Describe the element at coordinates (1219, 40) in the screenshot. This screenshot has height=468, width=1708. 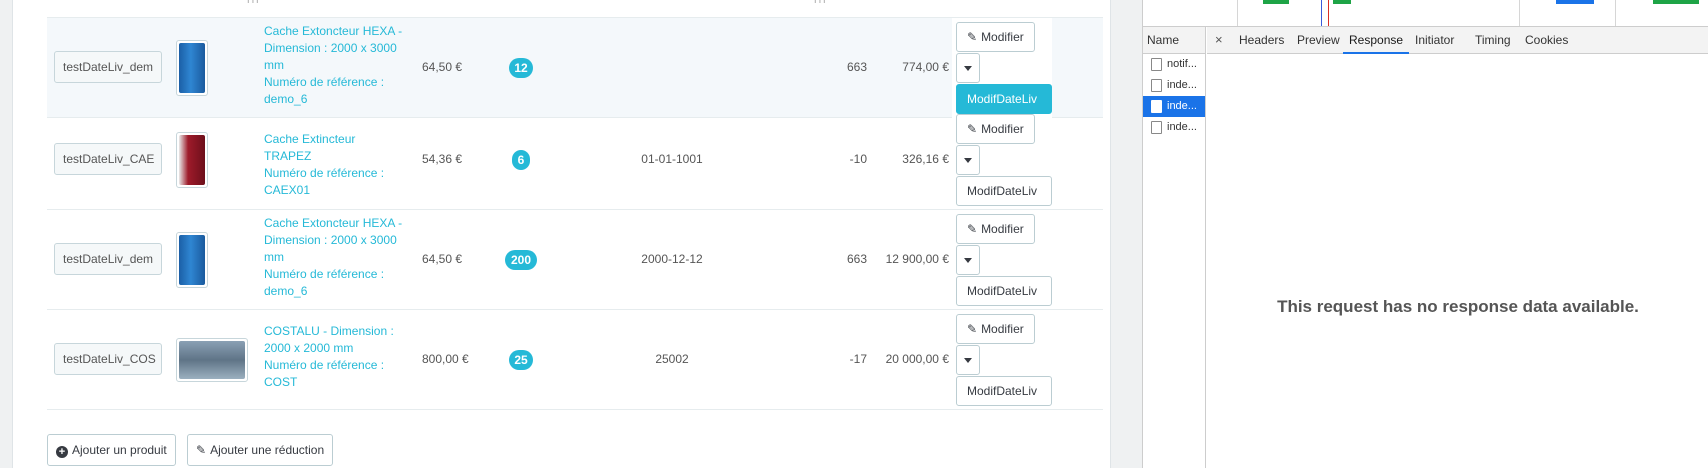
I see `close-icon: ×` at that location.